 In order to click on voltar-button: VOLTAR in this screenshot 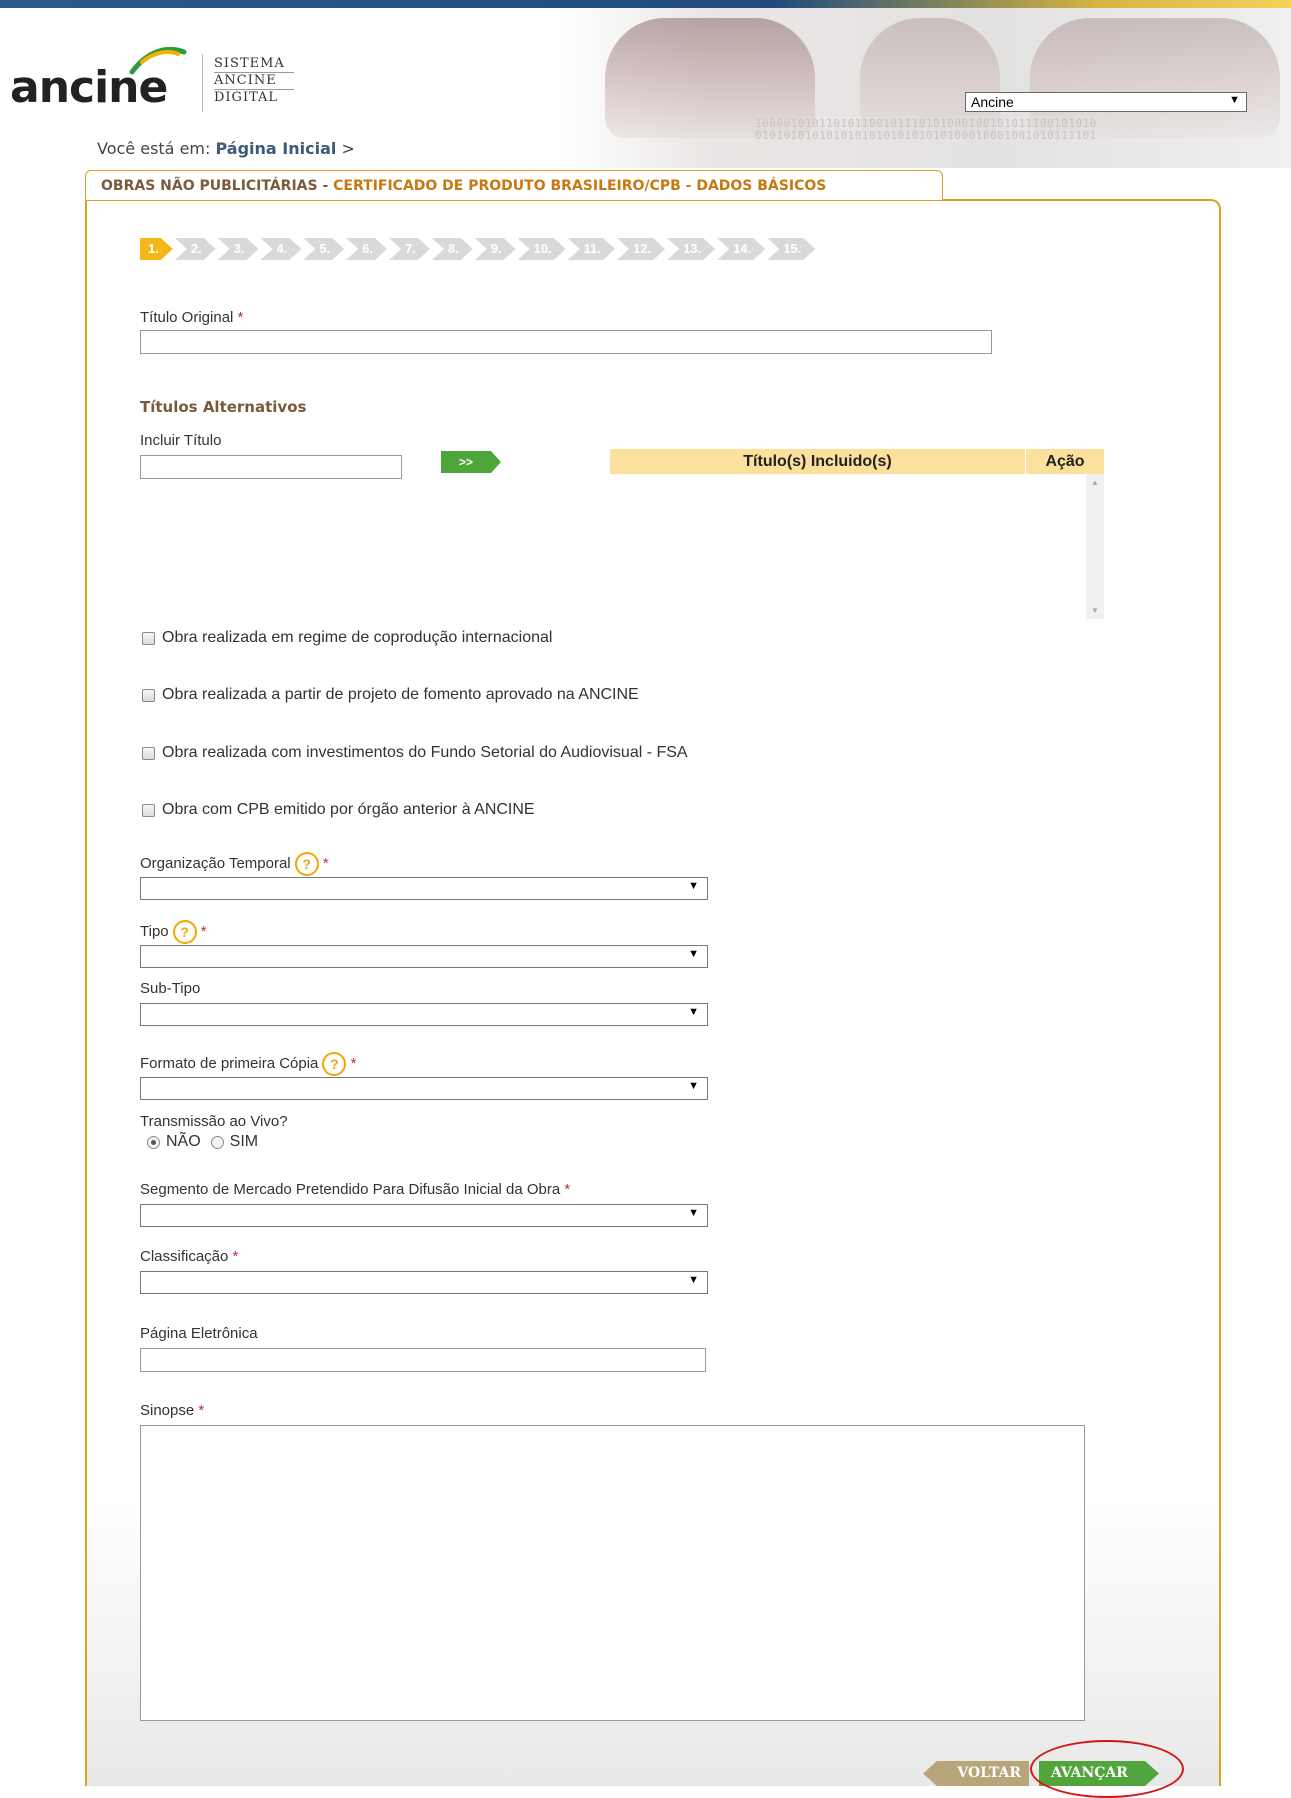, I will do `click(976, 1773)`.